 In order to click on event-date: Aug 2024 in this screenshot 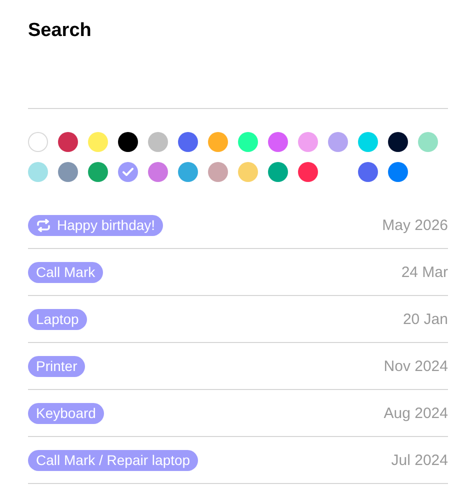, I will do `click(416, 413)`.